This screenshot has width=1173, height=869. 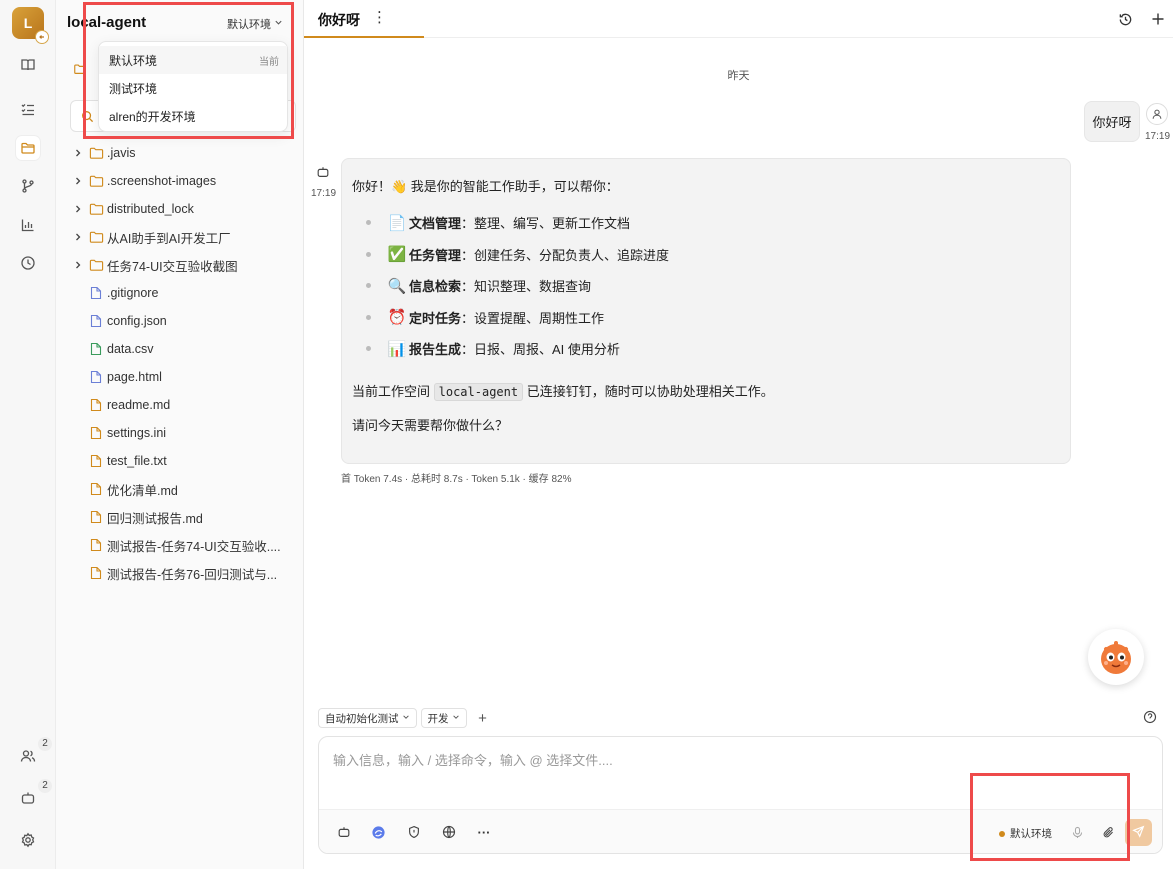 I want to click on tree-file-row: test_file.txt, so click(x=180, y=461).